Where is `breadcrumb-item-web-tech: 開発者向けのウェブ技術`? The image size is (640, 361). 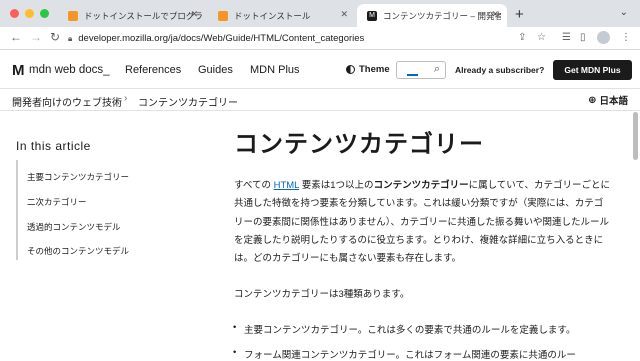 breadcrumb-item-web-tech: 開発者向けのウェブ技術 is located at coordinates (67, 101).